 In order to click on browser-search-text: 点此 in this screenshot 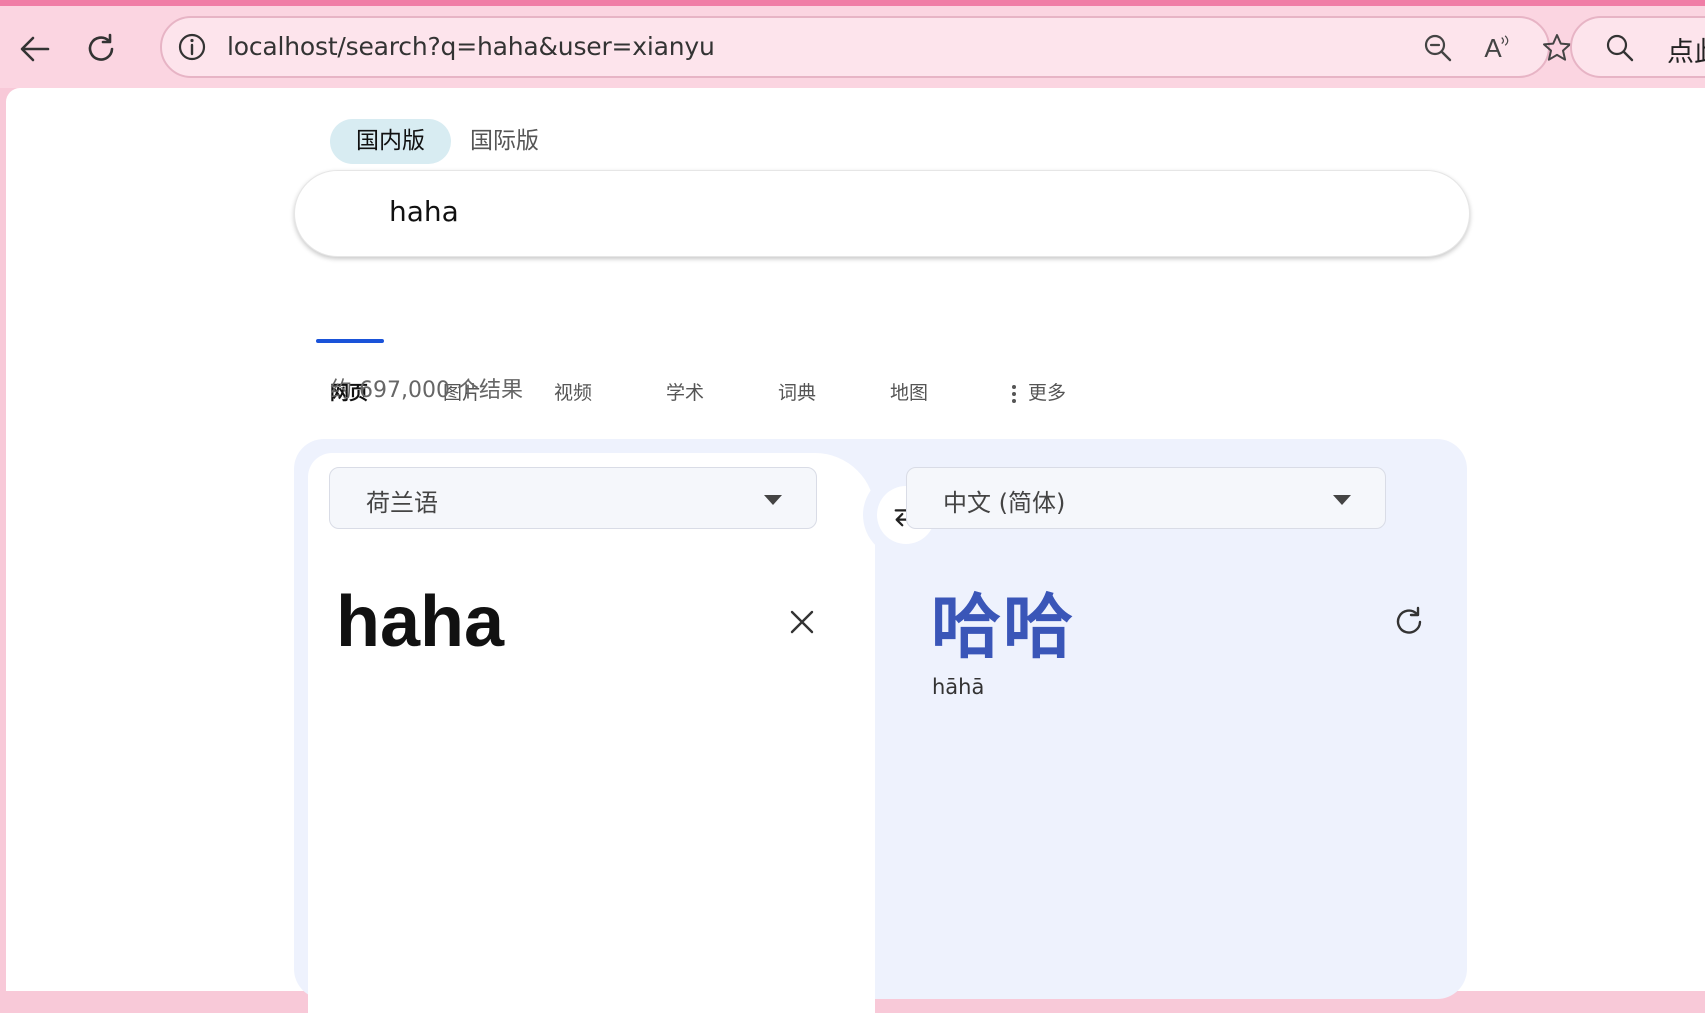, I will do `click(1686, 49)`.